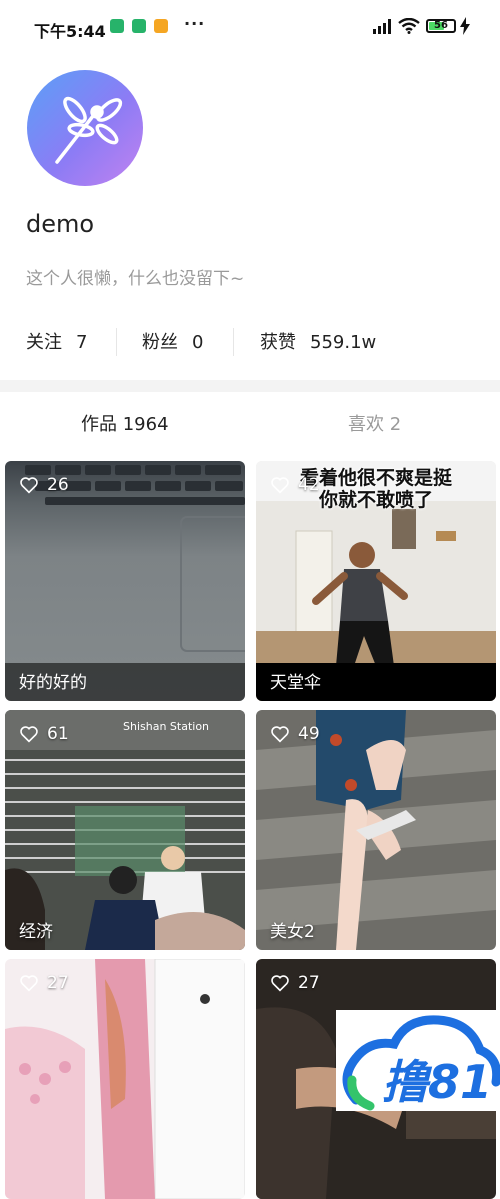 The image size is (500, 1199). I want to click on watermark-logo: 撸81, so click(418, 1060).